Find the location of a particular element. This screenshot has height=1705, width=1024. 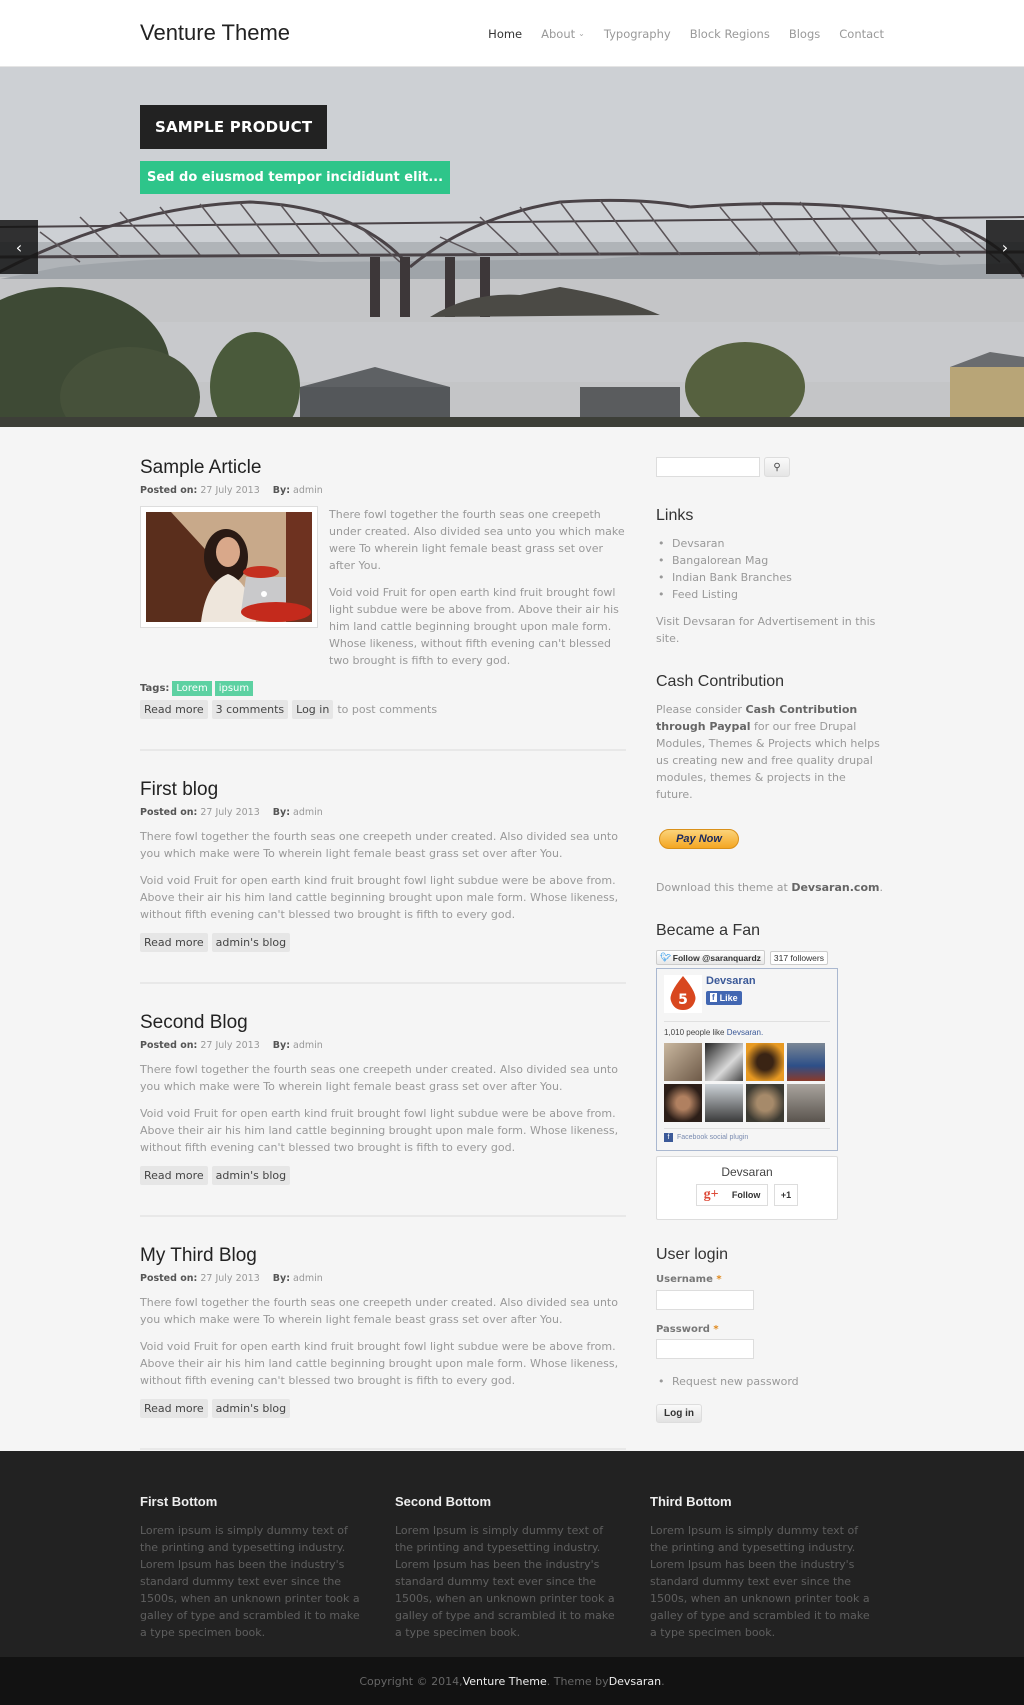

article-title: Second Blog is located at coordinates (383, 1023).